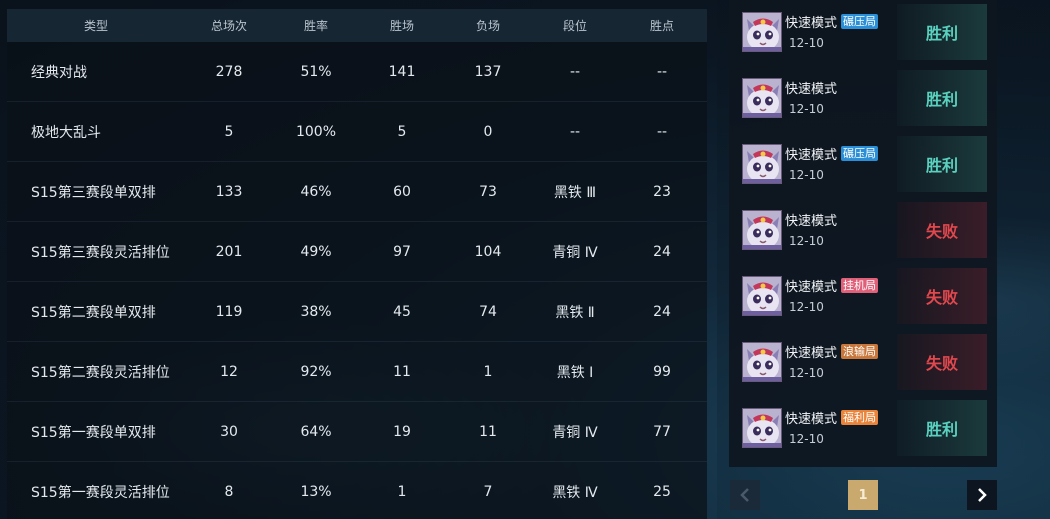  I want to click on cell-losses: 0, so click(488, 131).